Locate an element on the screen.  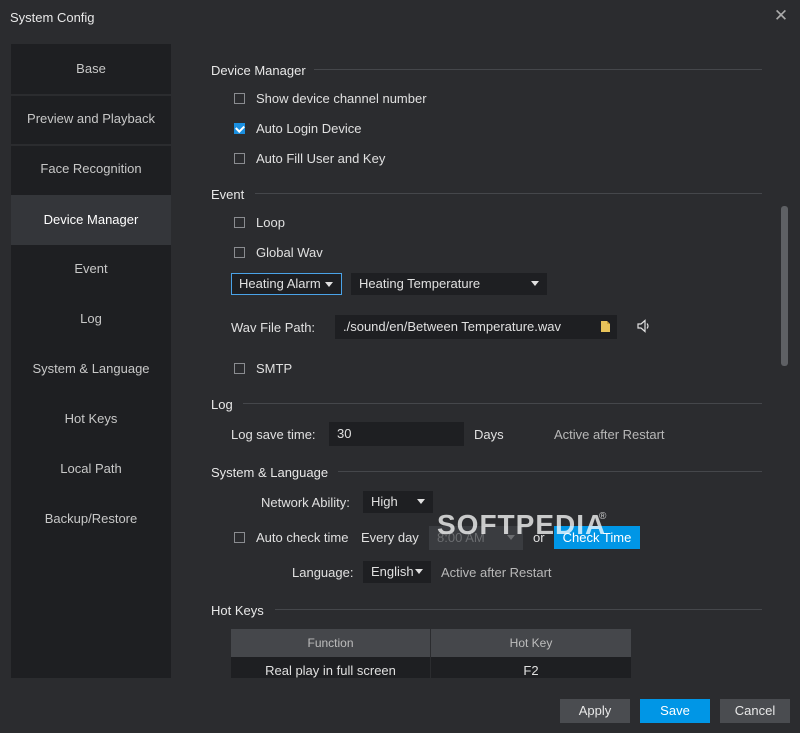
language-select: English is located at coordinates (397, 572).